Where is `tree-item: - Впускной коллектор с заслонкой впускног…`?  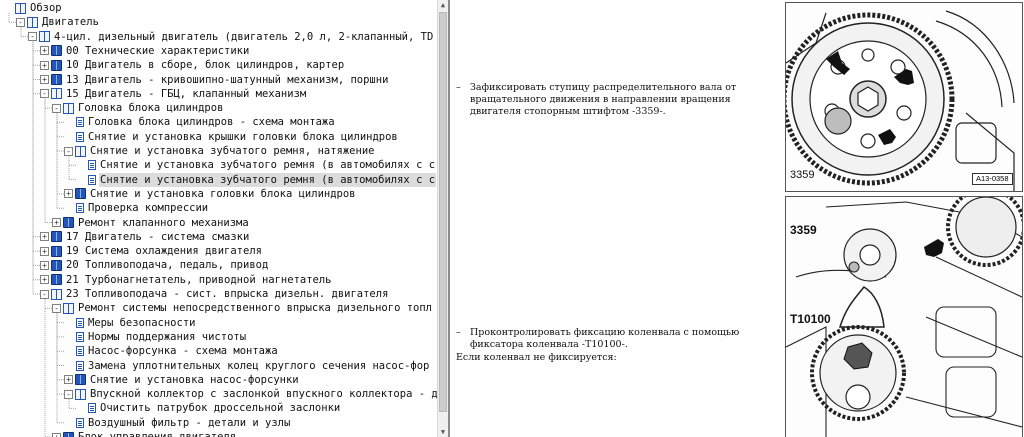 tree-item: - Впускной коллектор с заслонкой впускног… is located at coordinates (250, 394).